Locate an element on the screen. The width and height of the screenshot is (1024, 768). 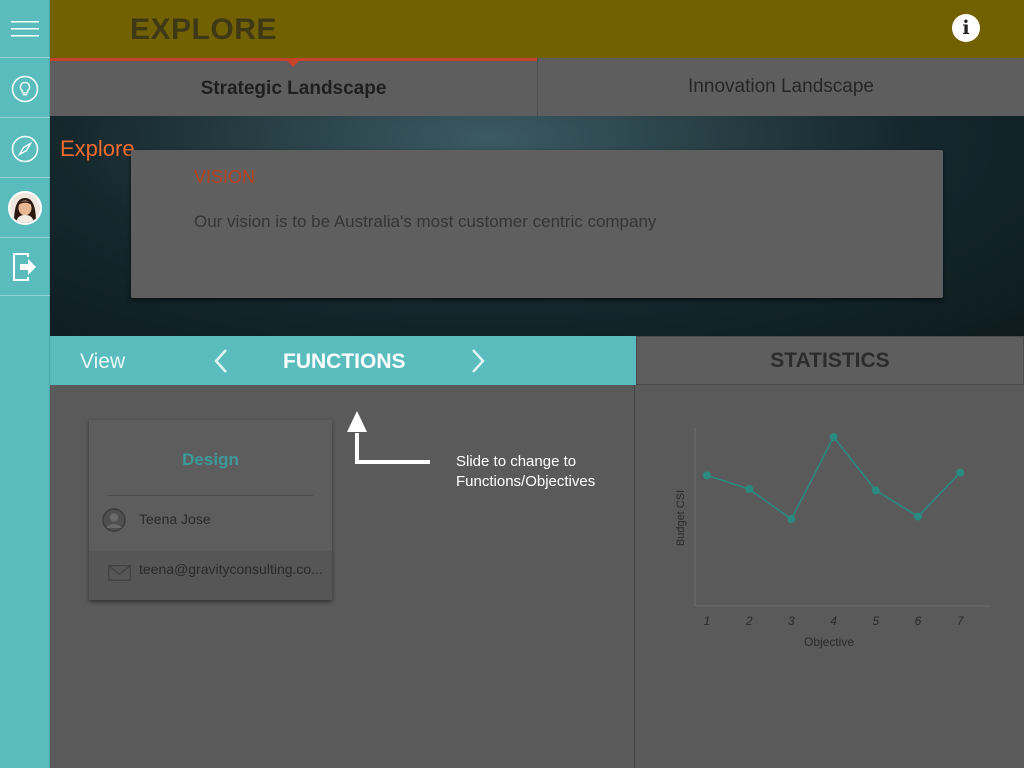
statistics-title: STATISTICS is located at coordinates (830, 360).